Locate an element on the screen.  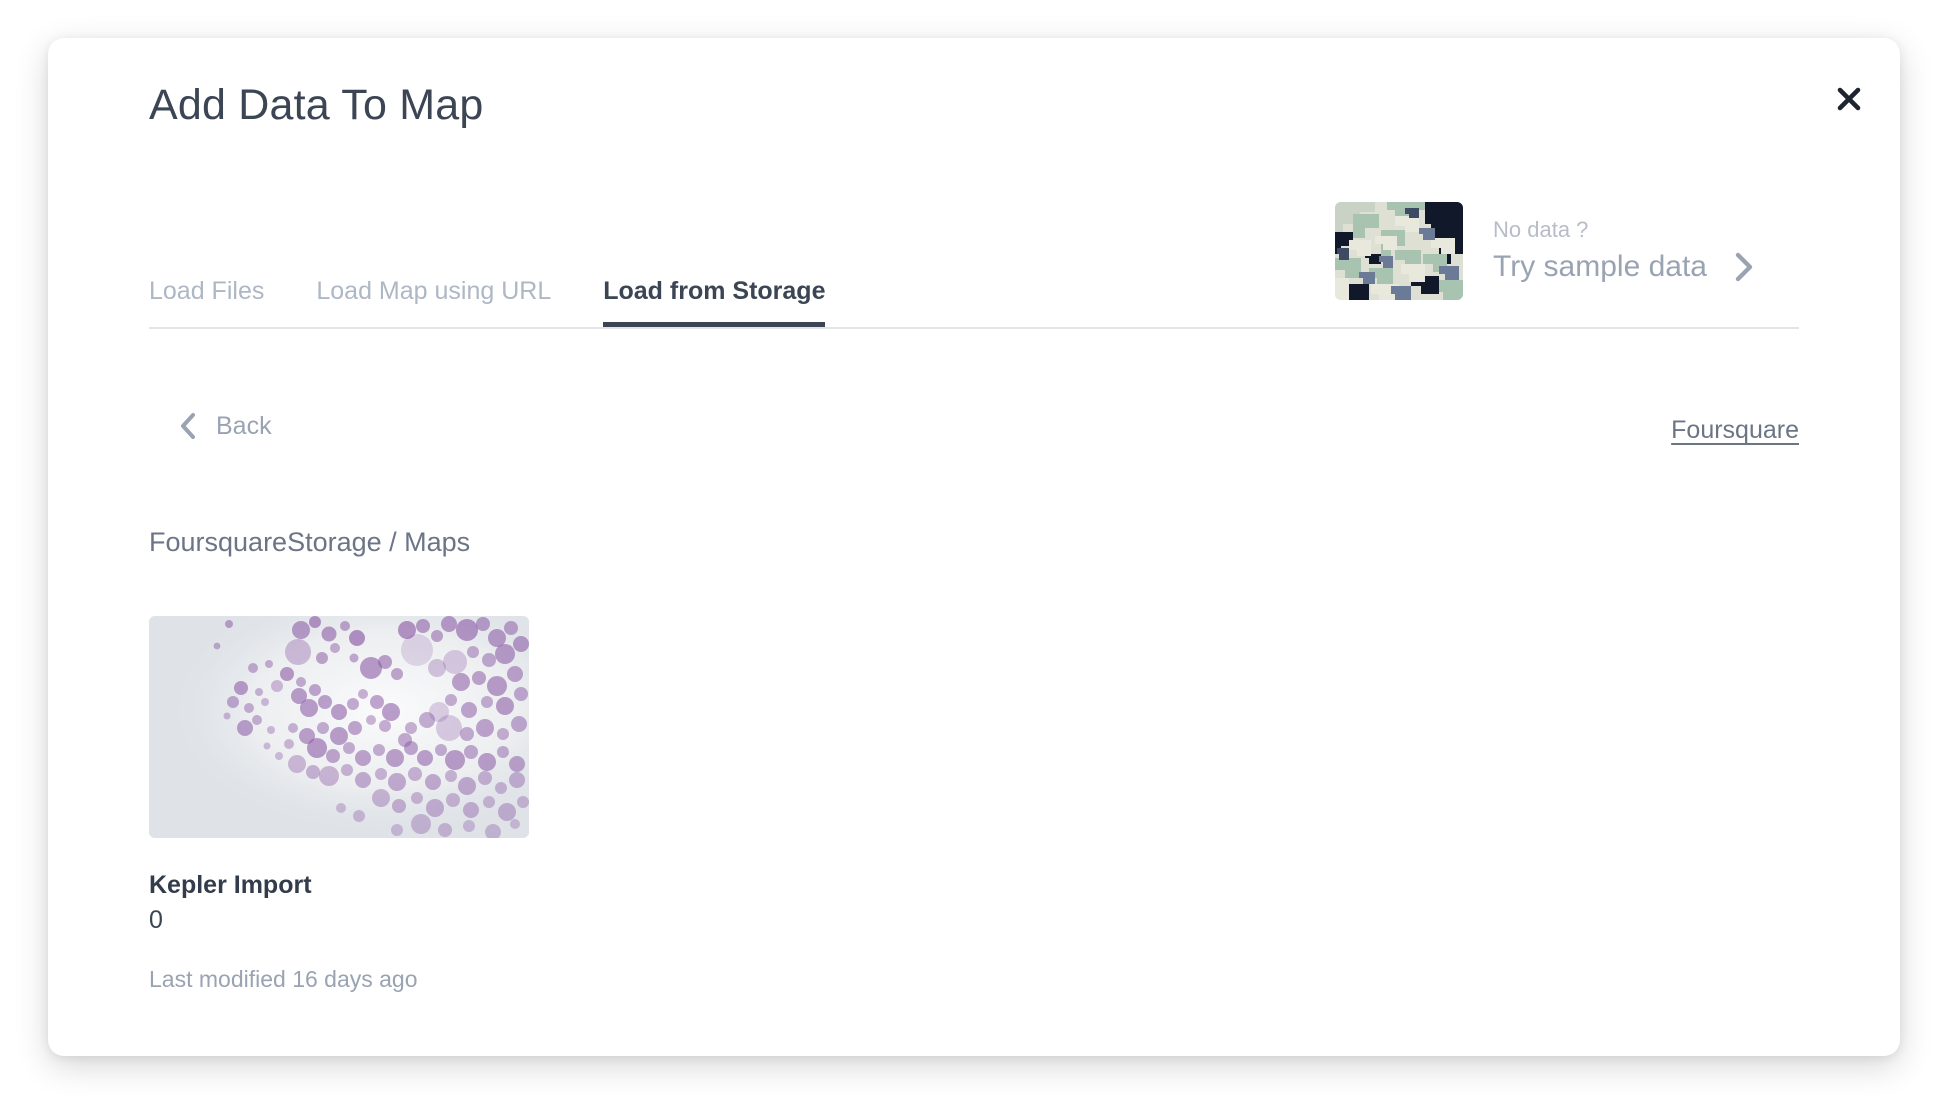
purple-dot-map-thumbnail is located at coordinates (339, 727).